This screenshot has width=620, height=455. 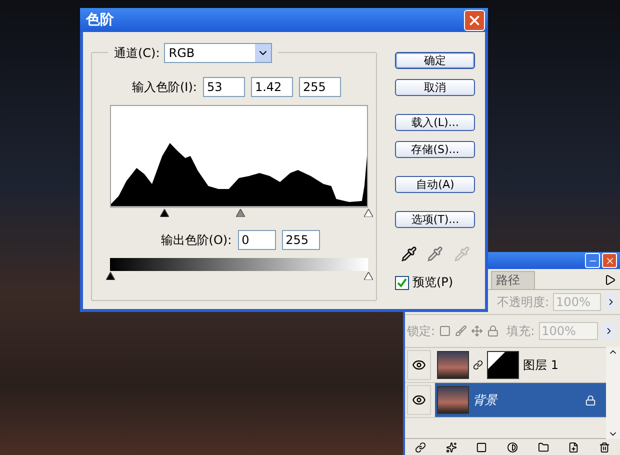 What do you see at coordinates (164, 87) in the screenshot?
I see `input-levels-label: 输入色阶(I):` at bounding box center [164, 87].